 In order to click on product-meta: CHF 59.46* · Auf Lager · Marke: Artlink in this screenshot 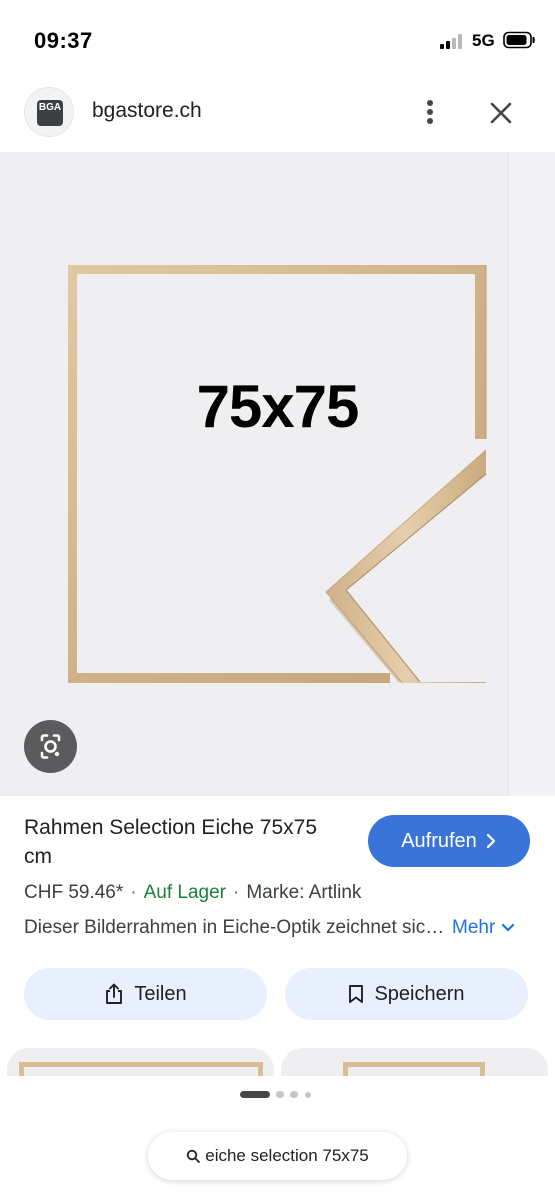, I will do `click(192, 893)`.